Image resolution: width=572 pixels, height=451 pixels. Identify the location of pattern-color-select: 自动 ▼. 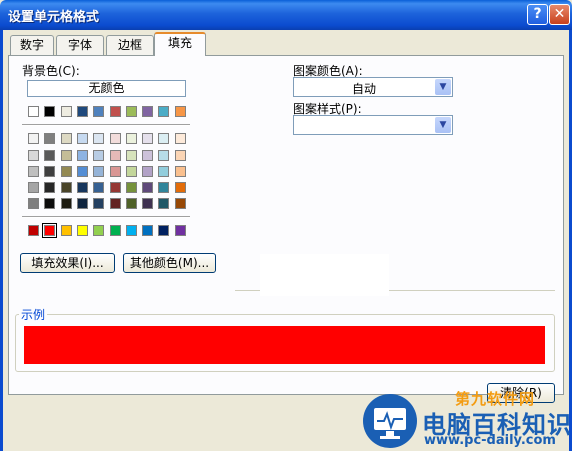
(373, 87).